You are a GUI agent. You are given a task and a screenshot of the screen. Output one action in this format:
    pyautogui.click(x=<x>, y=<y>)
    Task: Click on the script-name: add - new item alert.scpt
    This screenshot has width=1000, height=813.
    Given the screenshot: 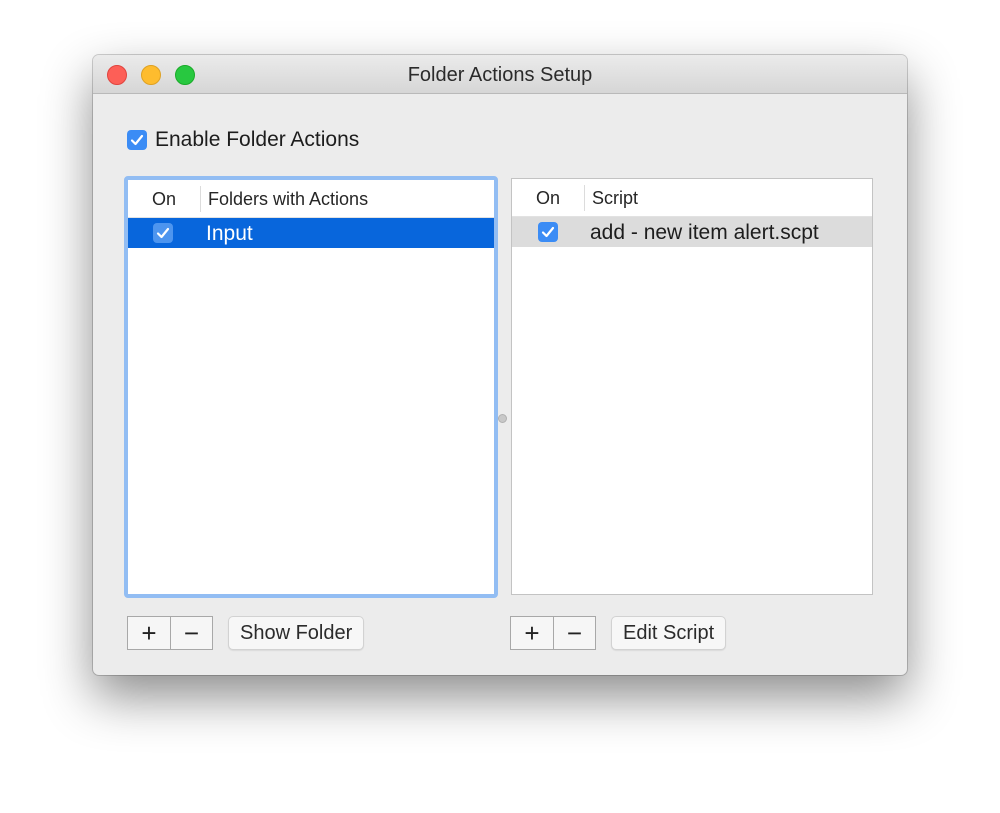 What is the action you would take?
    pyautogui.click(x=704, y=232)
    